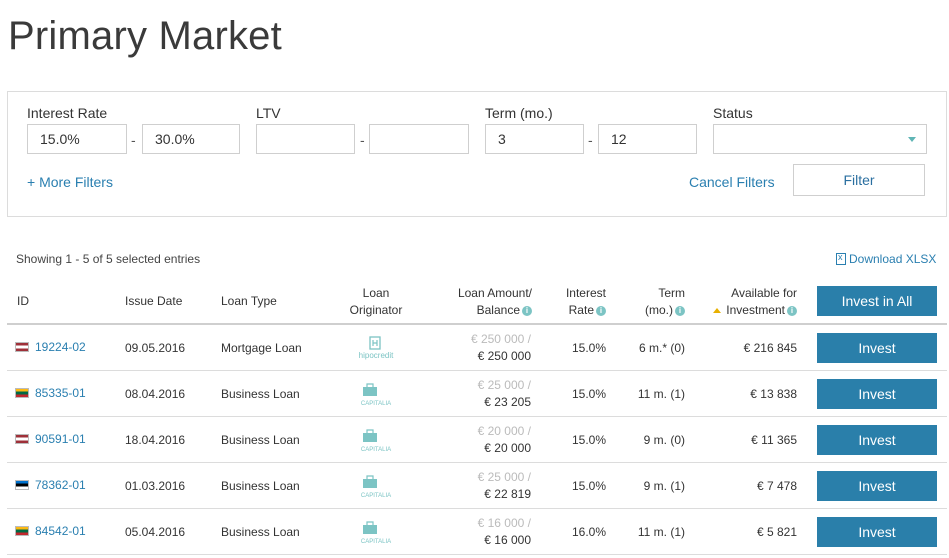  I want to click on loan-id-link: 84542-01, so click(50, 531).